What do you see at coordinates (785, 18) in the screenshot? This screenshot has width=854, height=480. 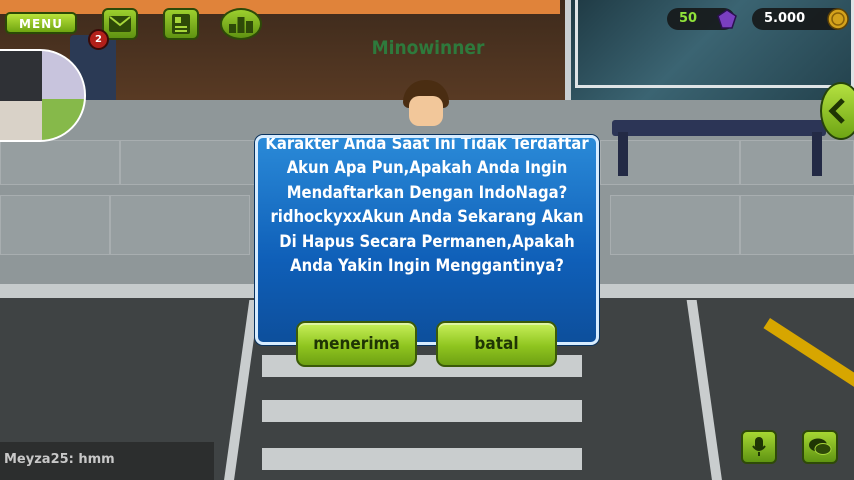 I see `coin-amount: 5.000` at bounding box center [785, 18].